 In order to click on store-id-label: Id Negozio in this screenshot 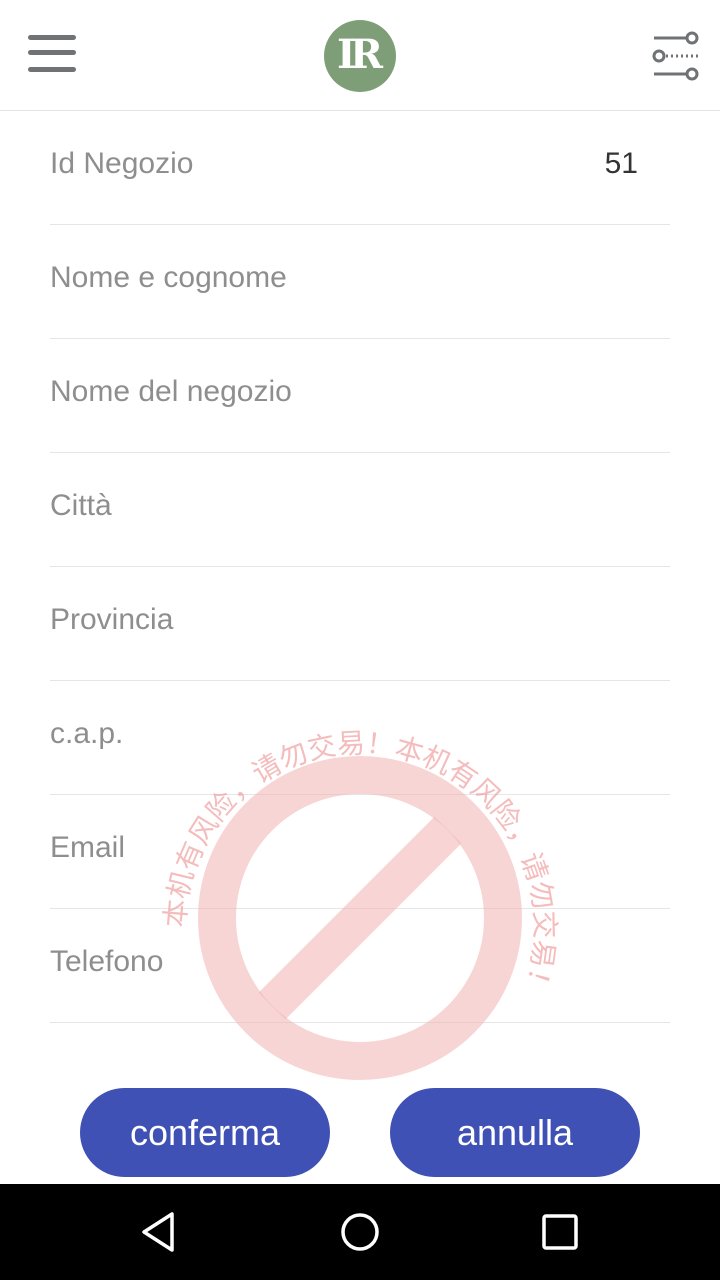, I will do `click(122, 163)`.